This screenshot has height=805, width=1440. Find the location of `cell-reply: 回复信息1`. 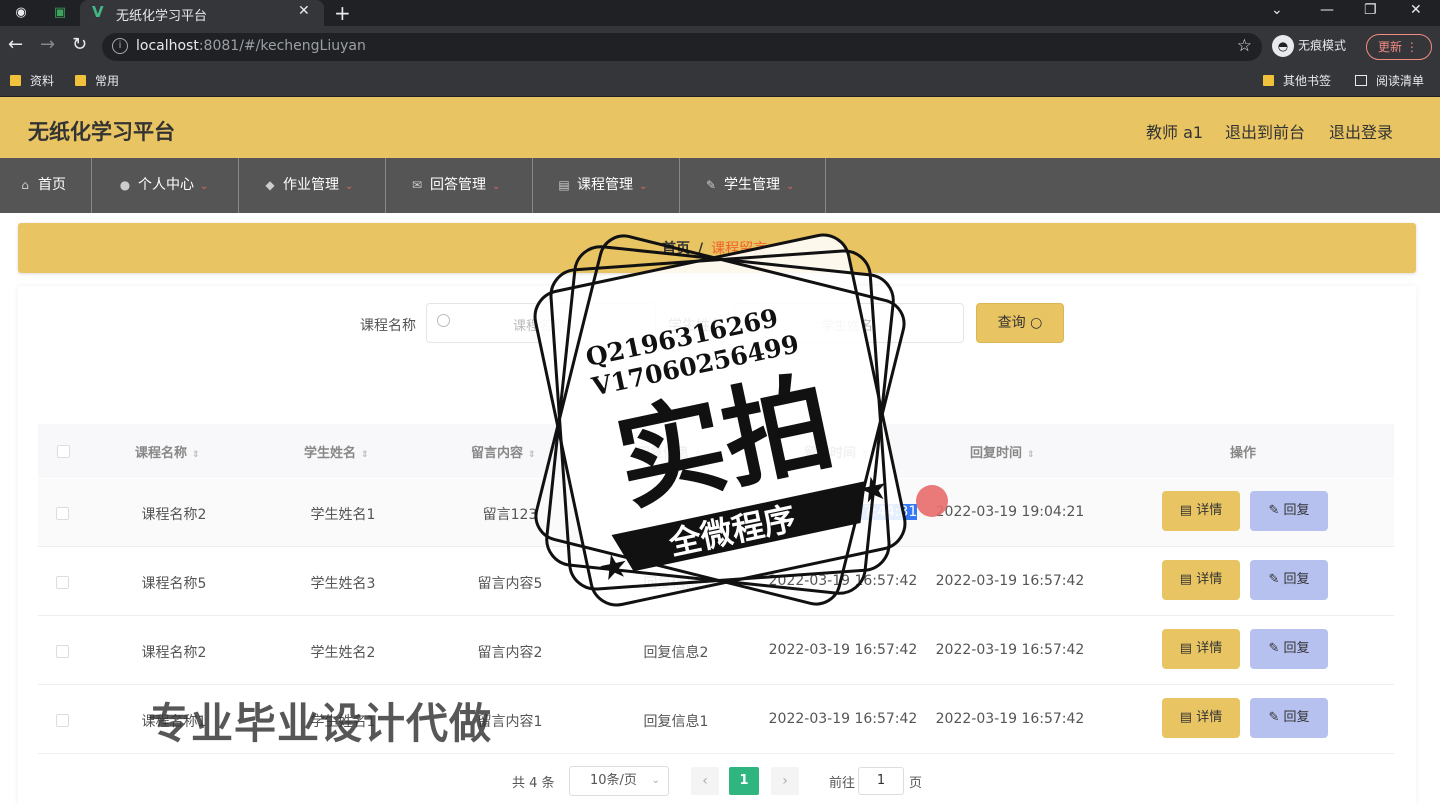

cell-reply: 回复信息1 is located at coordinates (676, 722).